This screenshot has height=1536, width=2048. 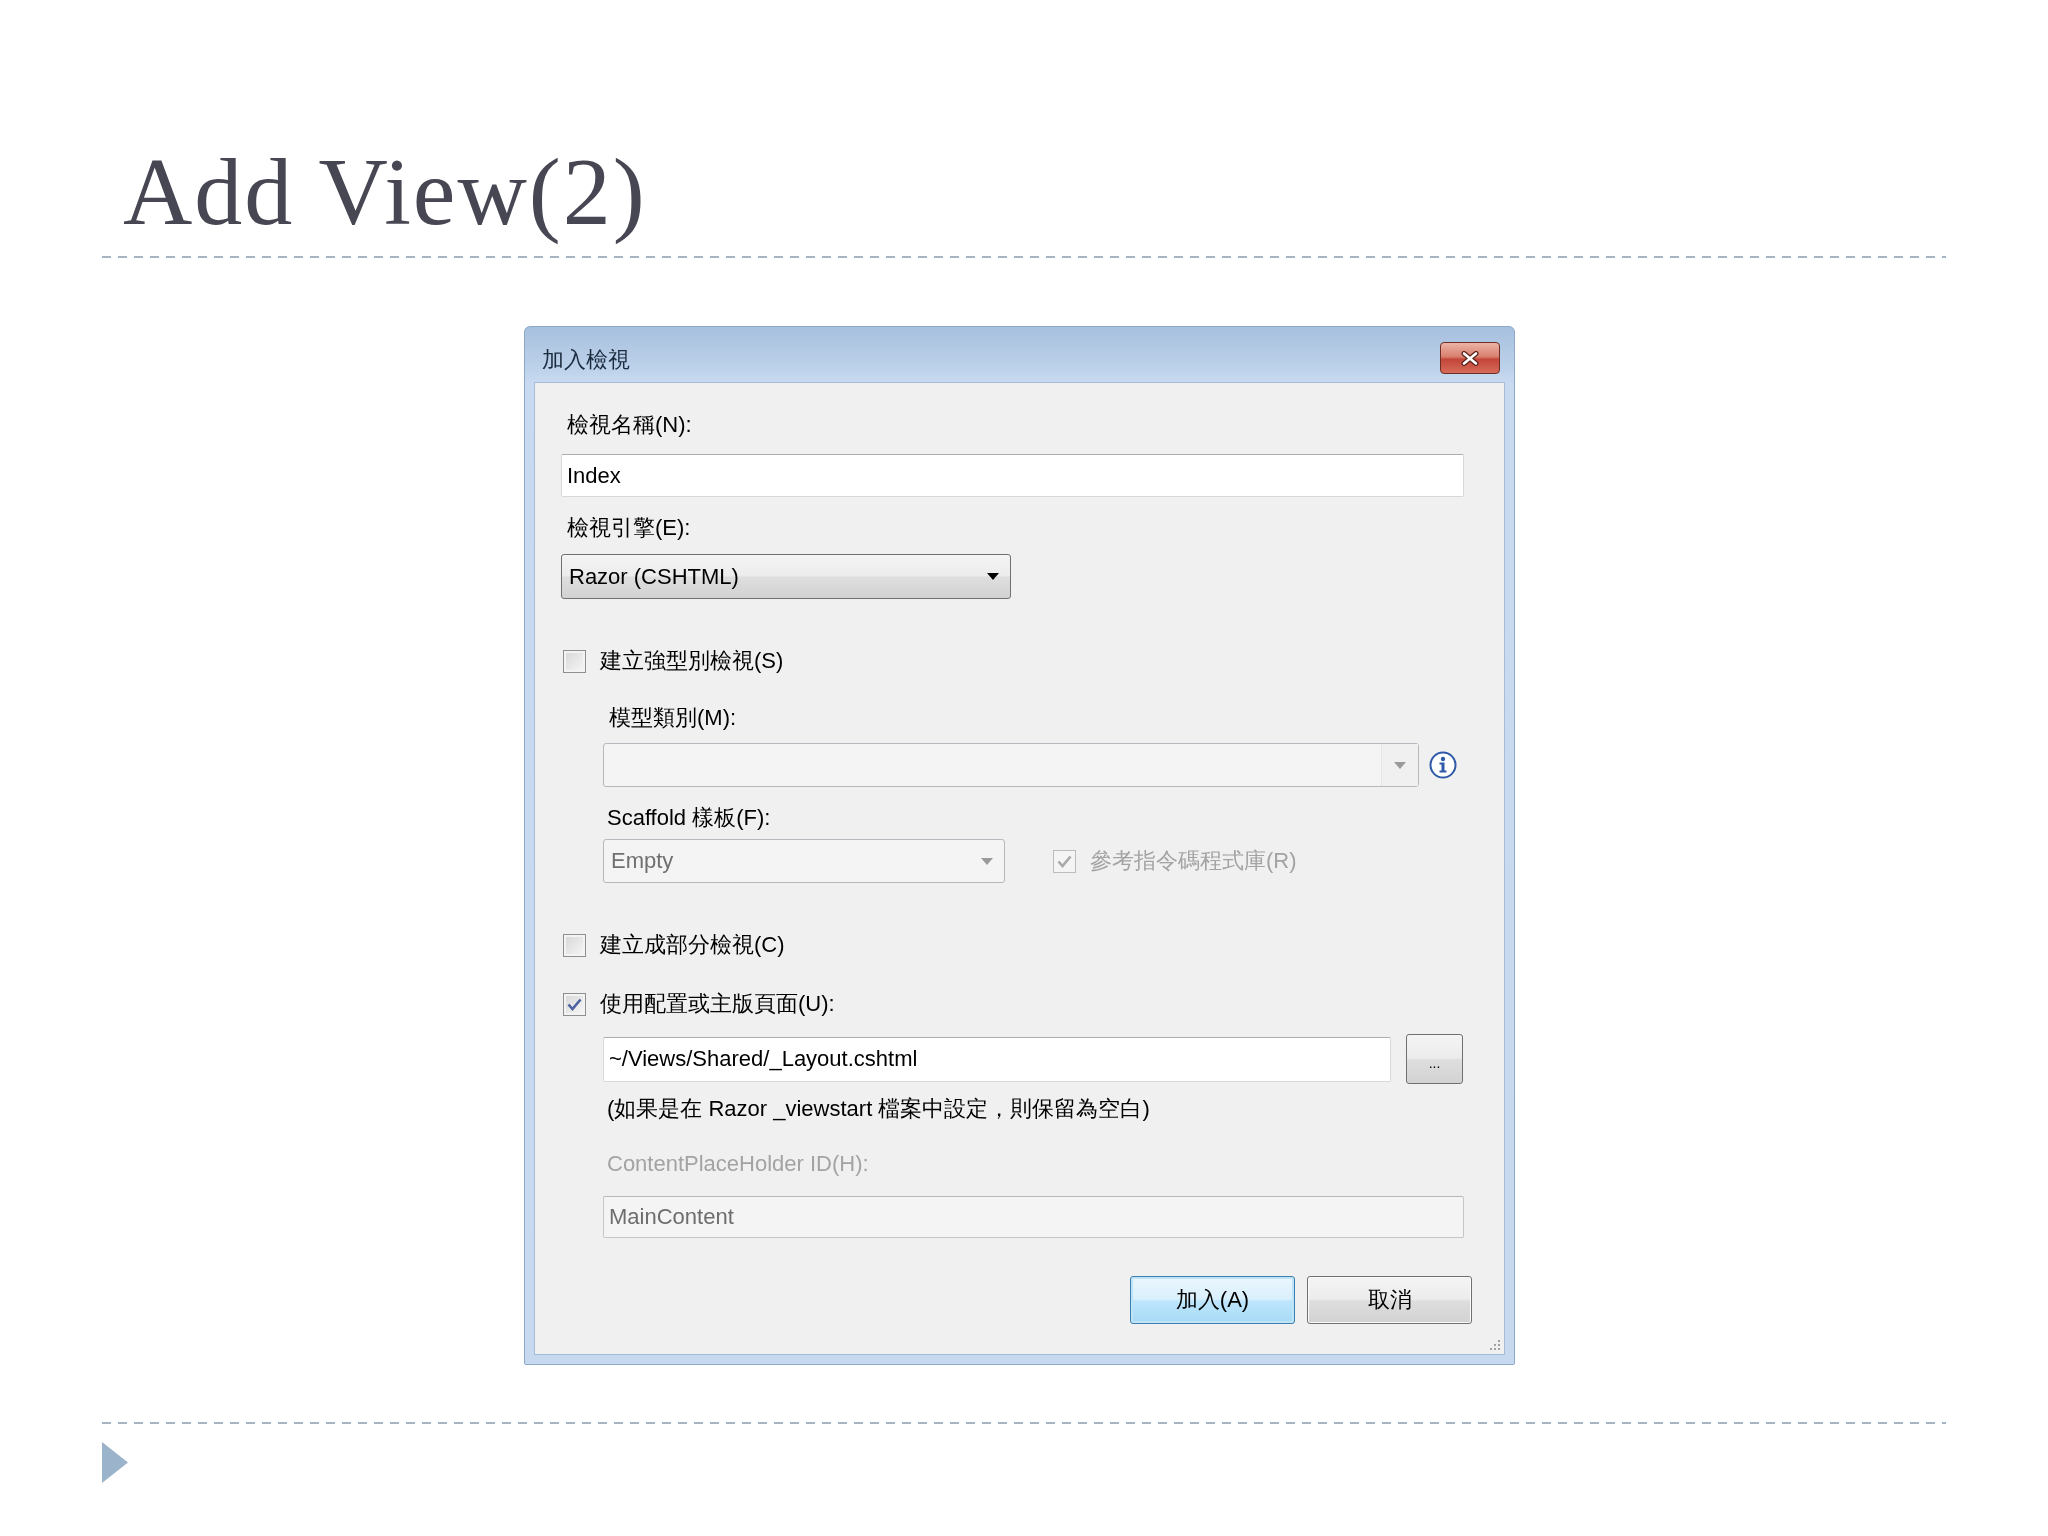 What do you see at coordinates (1495, 1345) in the screenshot?
I see `resize-grip-icon` at bounding box center [1495, 1345].